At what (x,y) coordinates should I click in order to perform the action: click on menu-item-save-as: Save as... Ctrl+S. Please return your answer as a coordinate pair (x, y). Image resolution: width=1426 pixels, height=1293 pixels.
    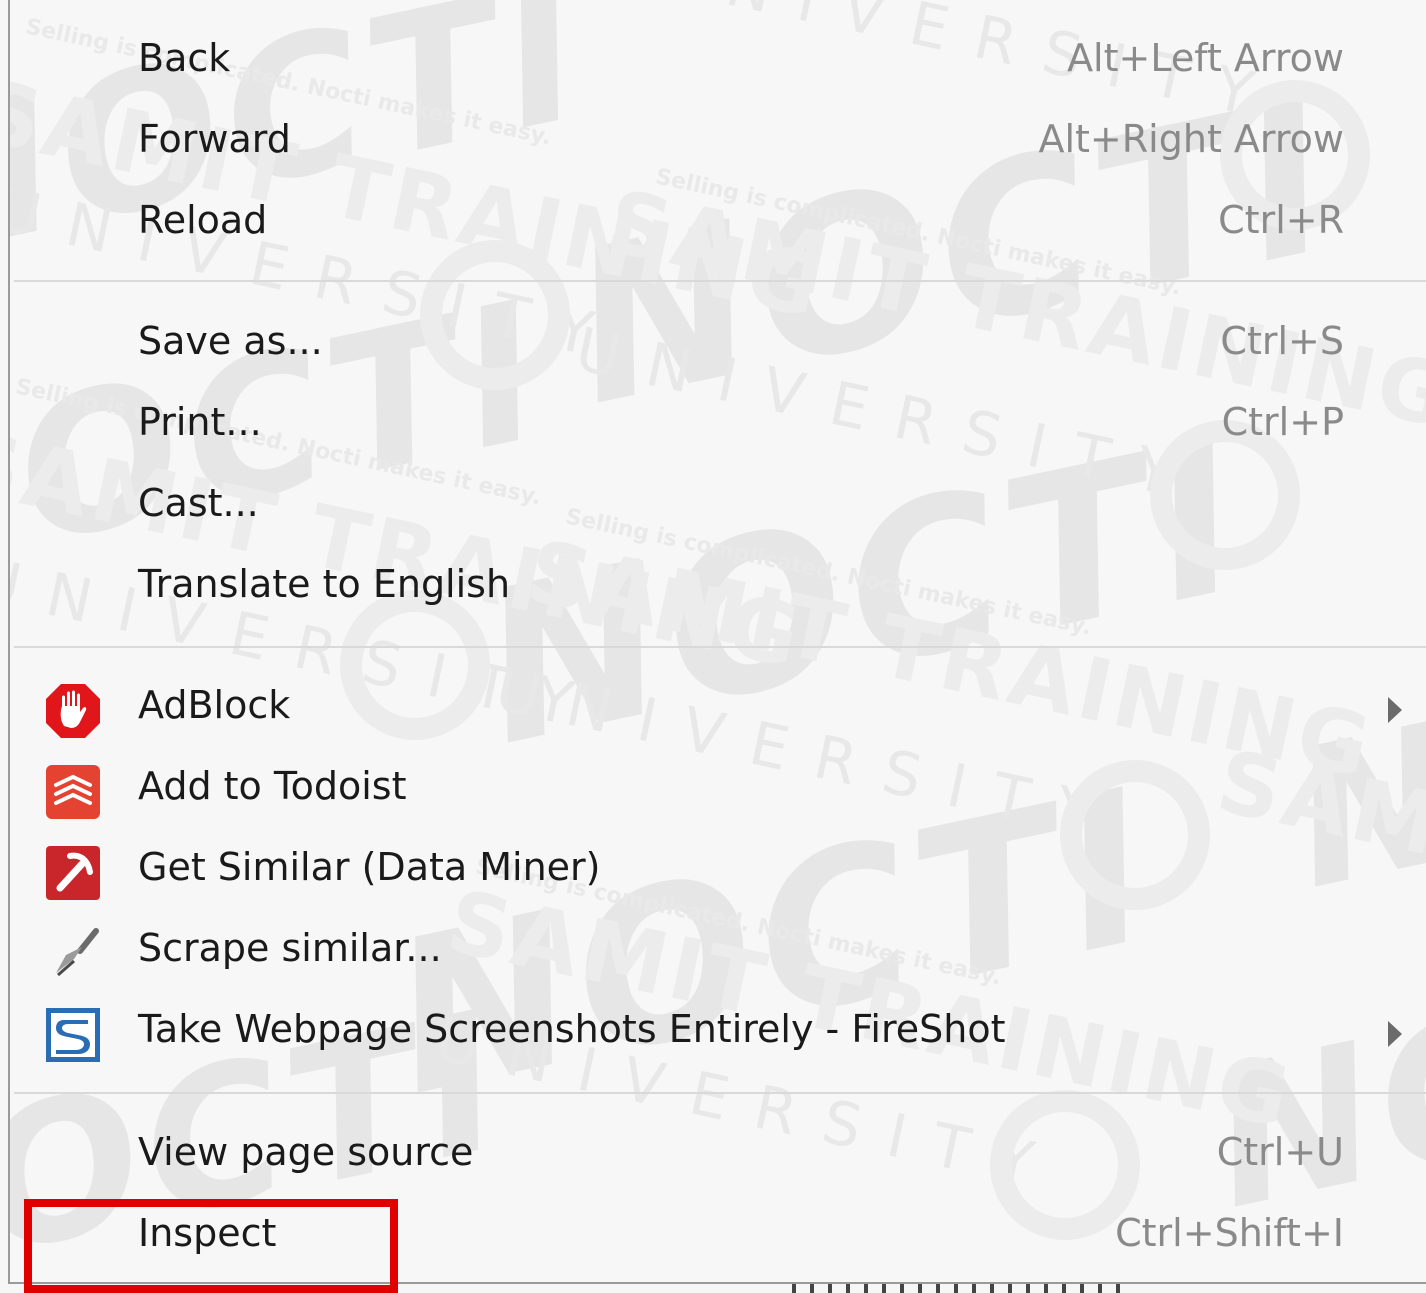
    Looking at the image, I should click on (718, 347).